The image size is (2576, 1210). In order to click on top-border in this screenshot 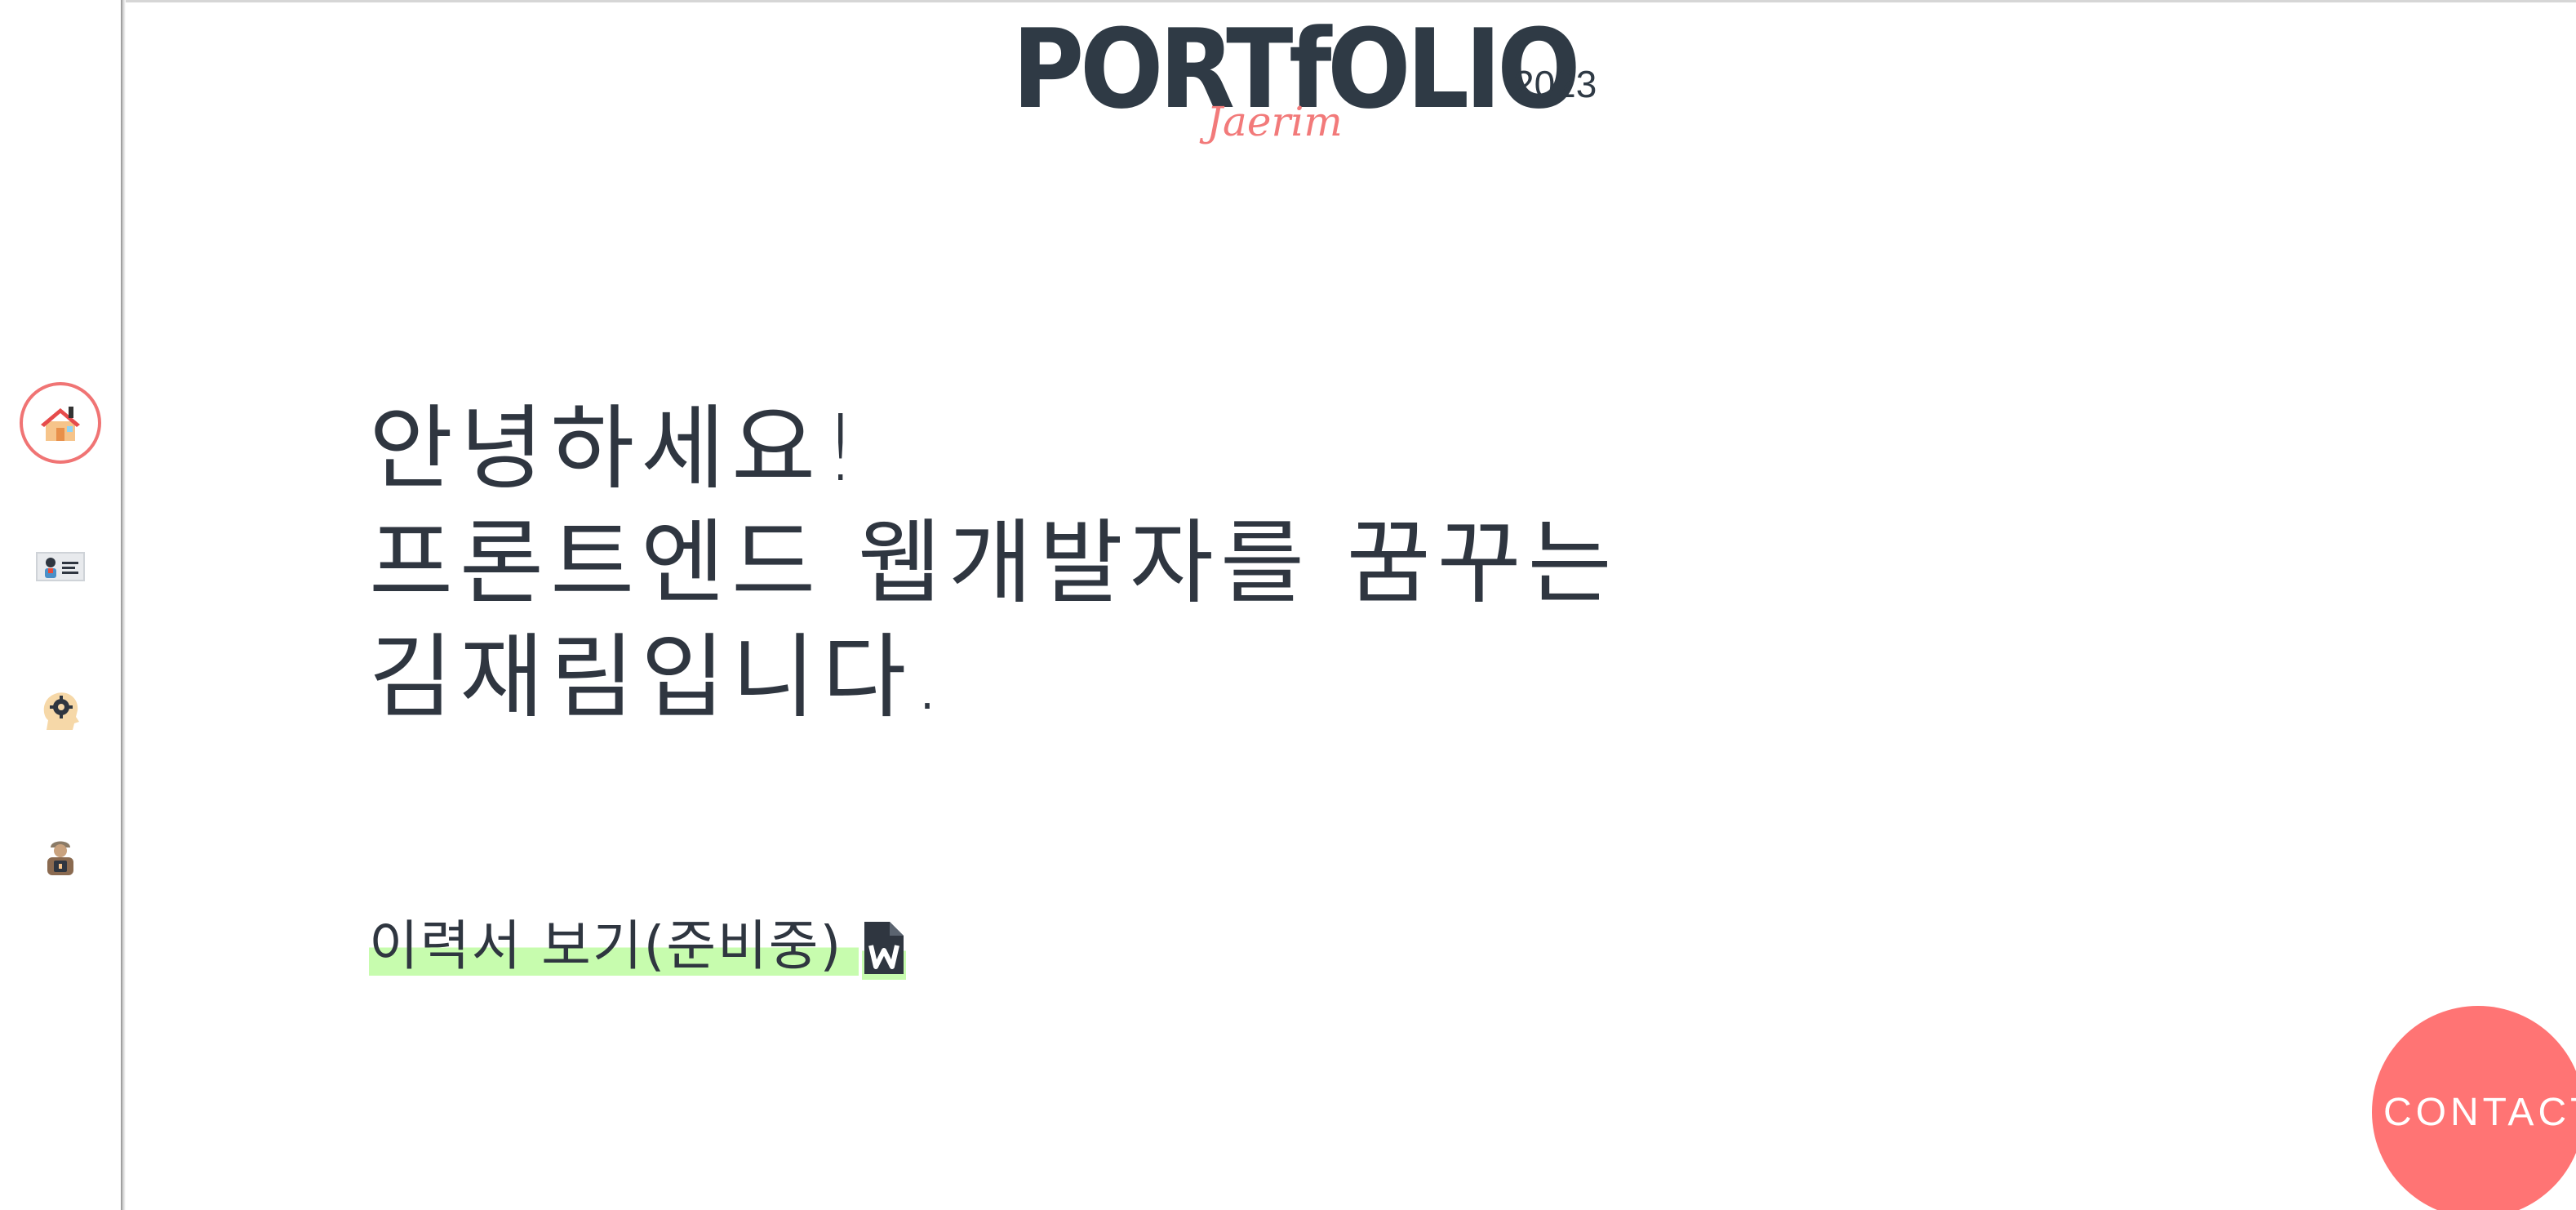, I will do `click(1288, 1)`.